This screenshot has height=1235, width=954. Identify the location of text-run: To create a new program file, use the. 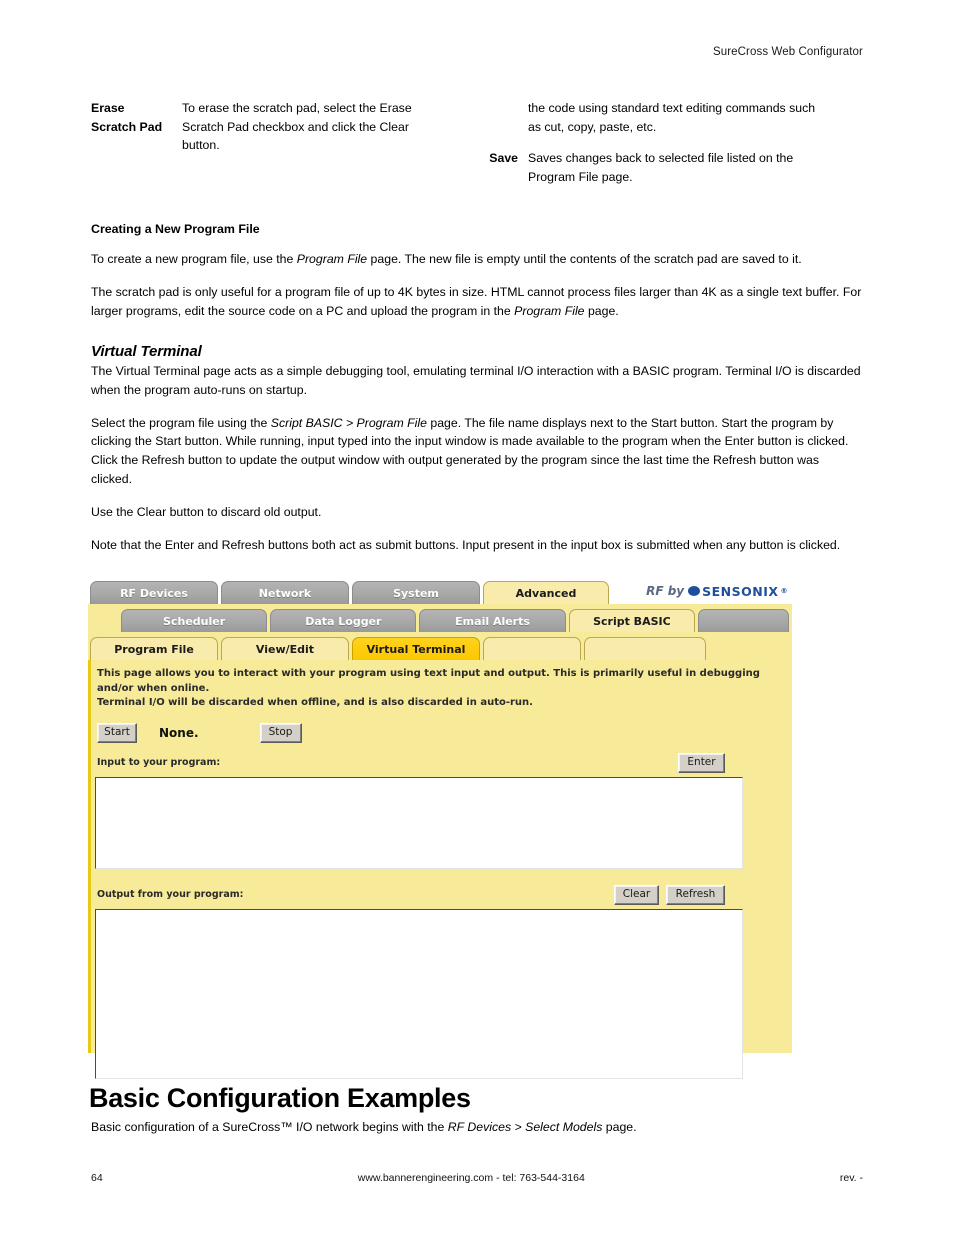
(194, 259).